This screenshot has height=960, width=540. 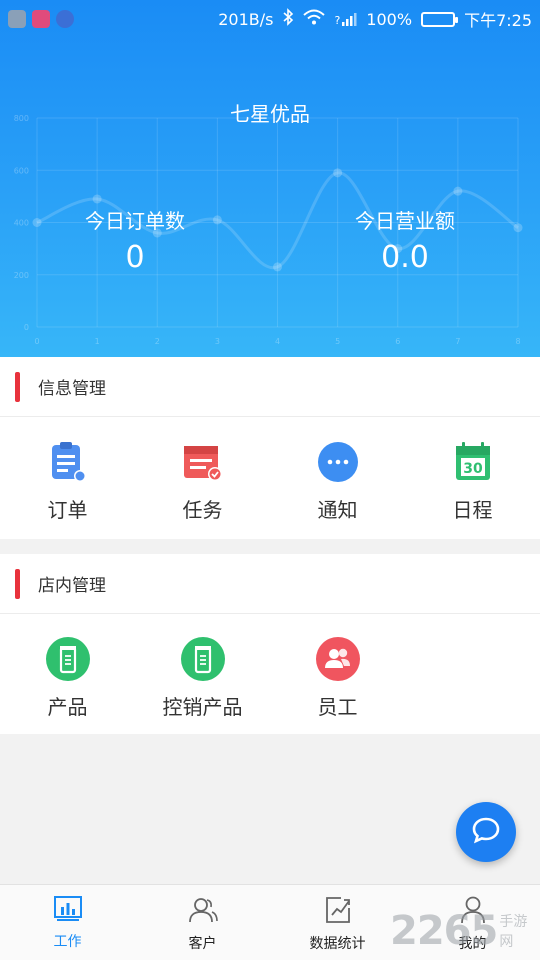 I want to click on chat-fab-button, so click(x=486, y=832).